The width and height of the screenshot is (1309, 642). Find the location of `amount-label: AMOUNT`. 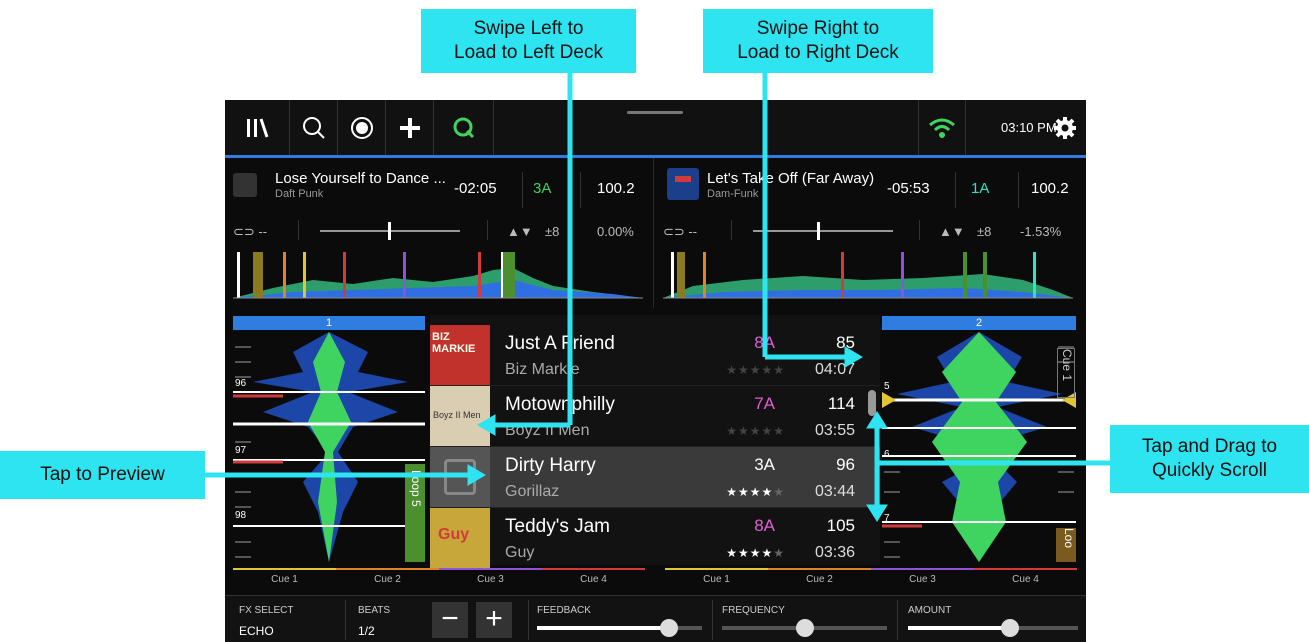

amount-label: AMOUNT is located at coordinates (930, 610).